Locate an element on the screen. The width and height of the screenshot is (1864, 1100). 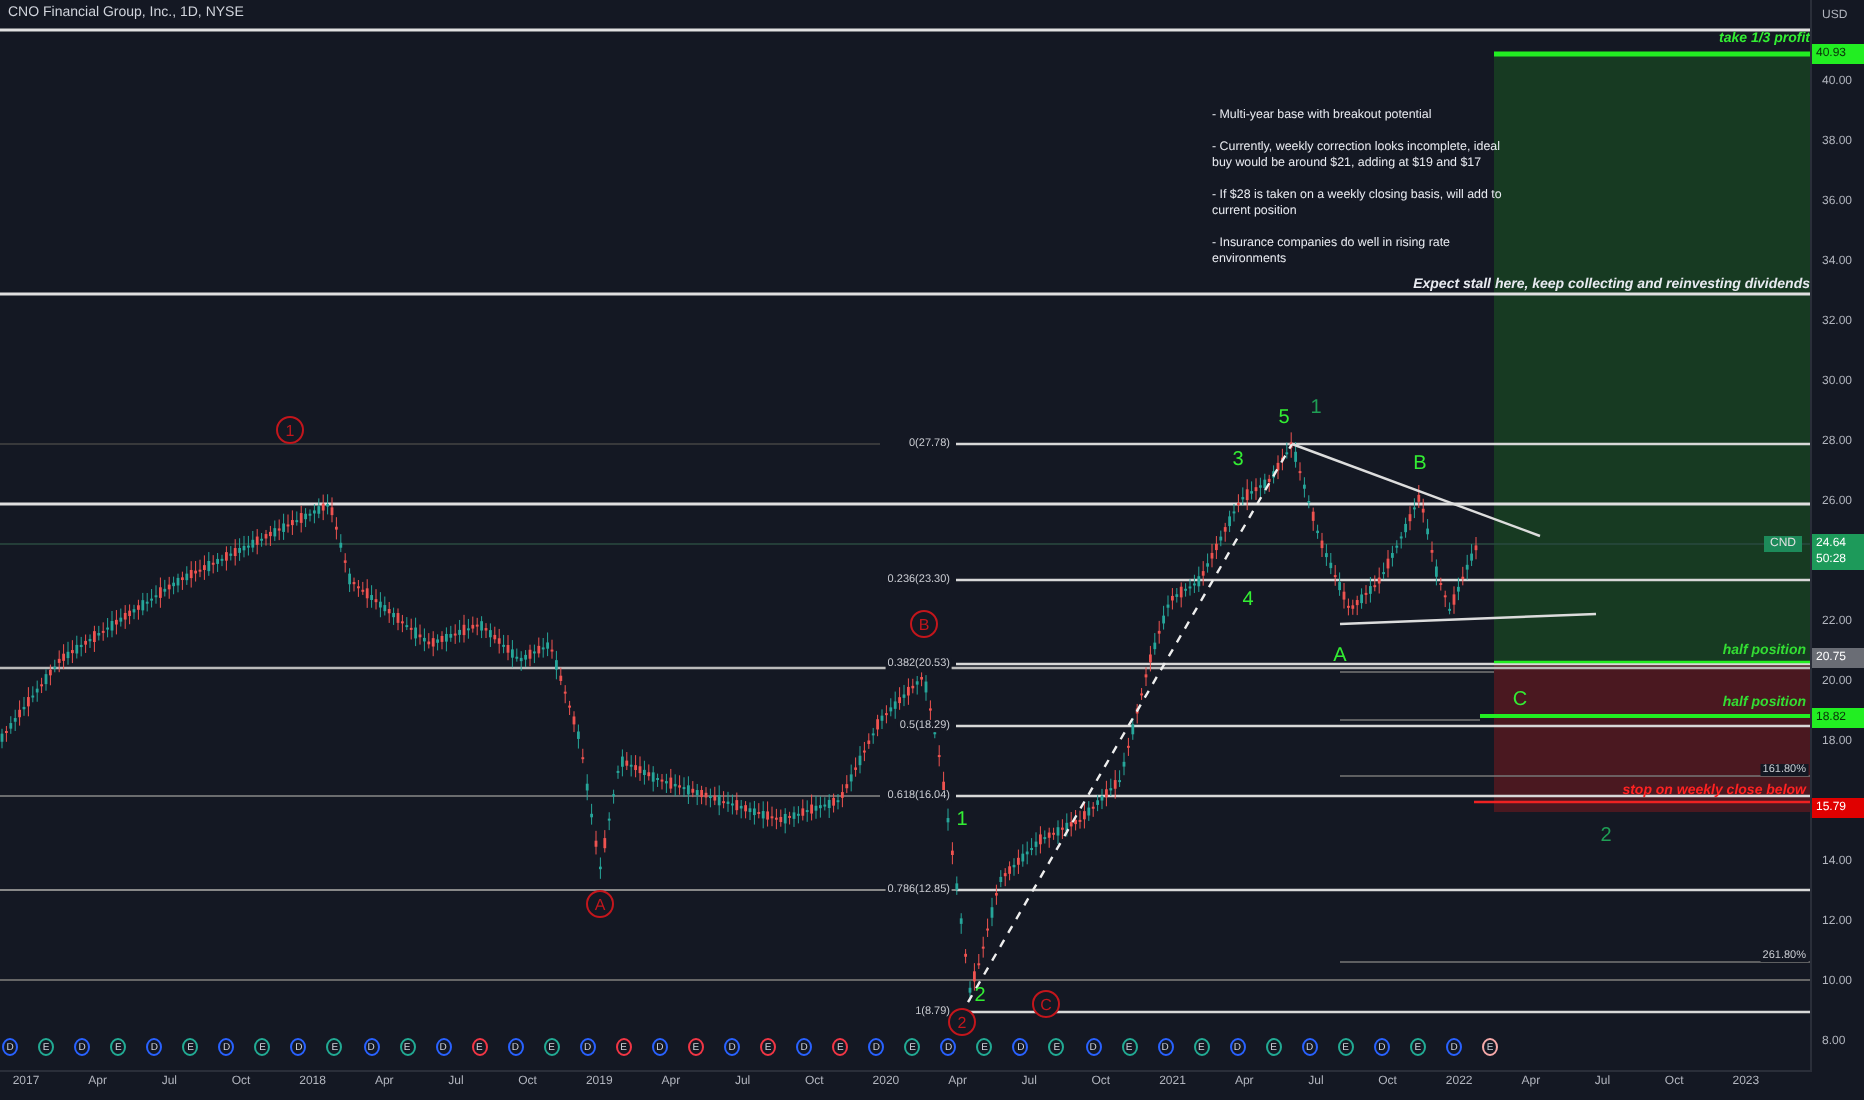
wave-label: 4 is located at coordinates (1248, 600).